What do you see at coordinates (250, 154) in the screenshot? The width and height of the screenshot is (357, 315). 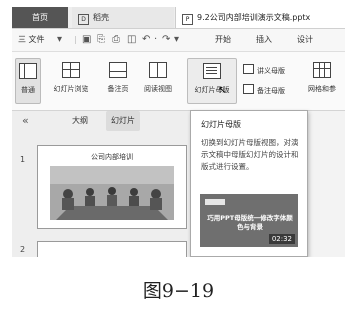 I see `tooltip-description: 切换到幻灯片母版视图，对演示文稿中母版幻灯片的设计和版式进行设置。` at bounding box center [250, 154].